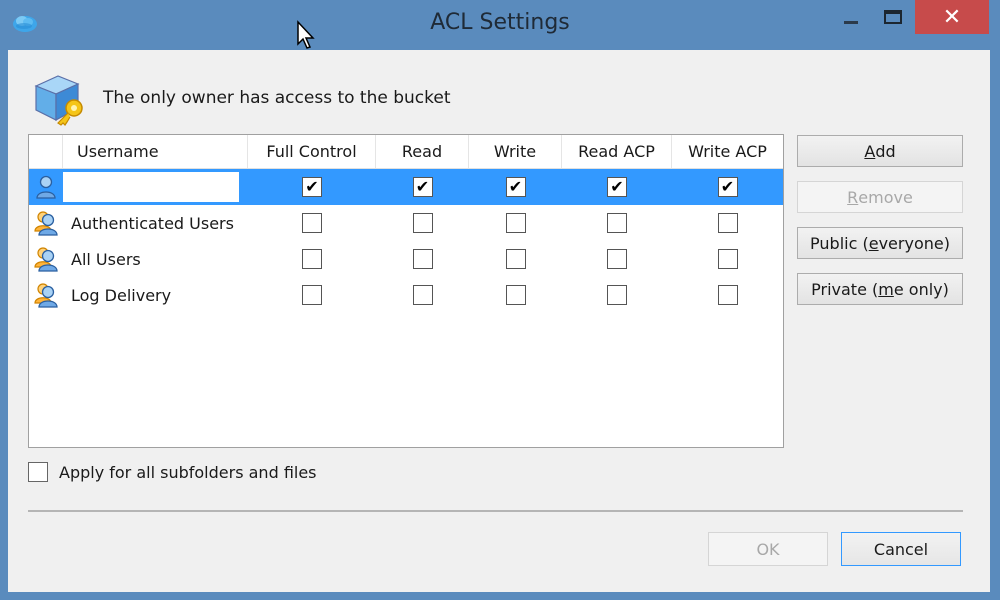 The image size is (1000, 600). What do you see at coordinates (188, 472) in the screenshot?
I see `apply-all-label: Apply for all subfolders and files` at bounding box center [188, 472].